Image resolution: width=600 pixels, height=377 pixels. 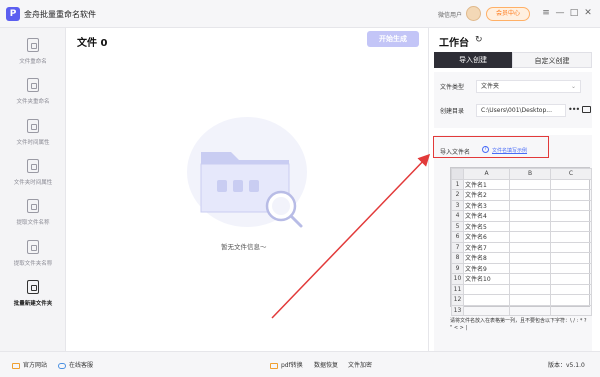 I want to click on pdf-convert-link: pdf转换, so click(x=286, y=364).